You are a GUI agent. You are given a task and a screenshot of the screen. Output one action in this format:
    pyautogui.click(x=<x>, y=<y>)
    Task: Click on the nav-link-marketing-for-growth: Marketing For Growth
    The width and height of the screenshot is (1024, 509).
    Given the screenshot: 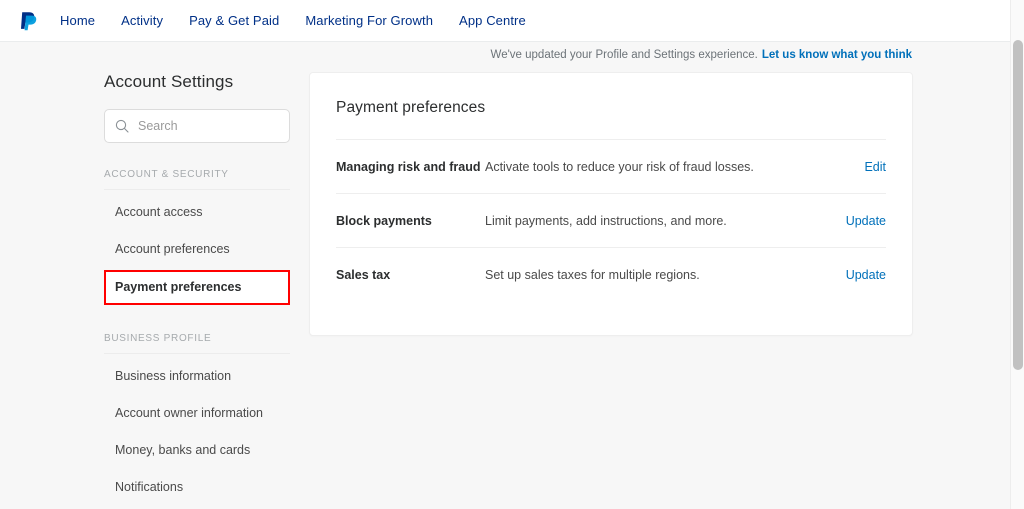 What is the action you would take?
    pyautogui.click(x=369, y=20)
    